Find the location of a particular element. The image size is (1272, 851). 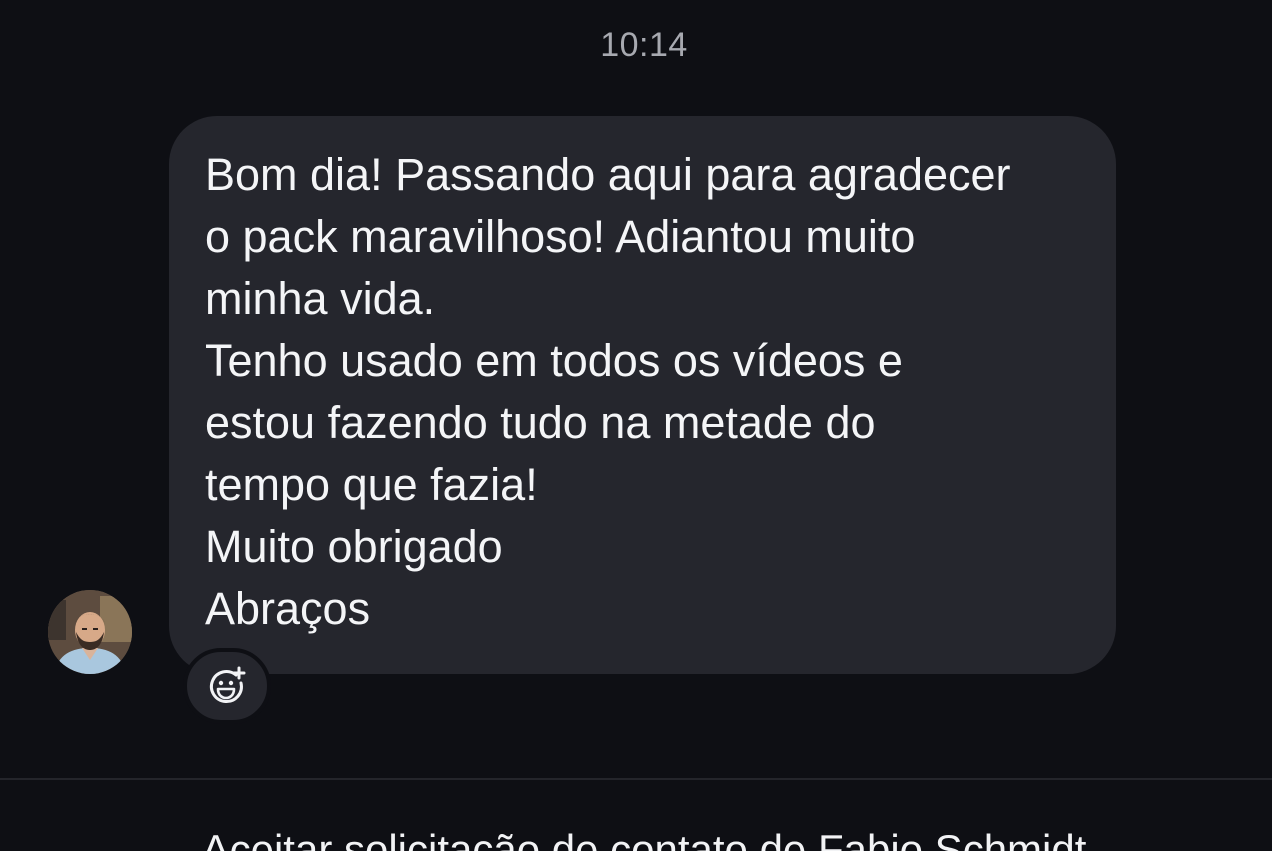

message-line: minha vida. is located at coordinates (320, 298).